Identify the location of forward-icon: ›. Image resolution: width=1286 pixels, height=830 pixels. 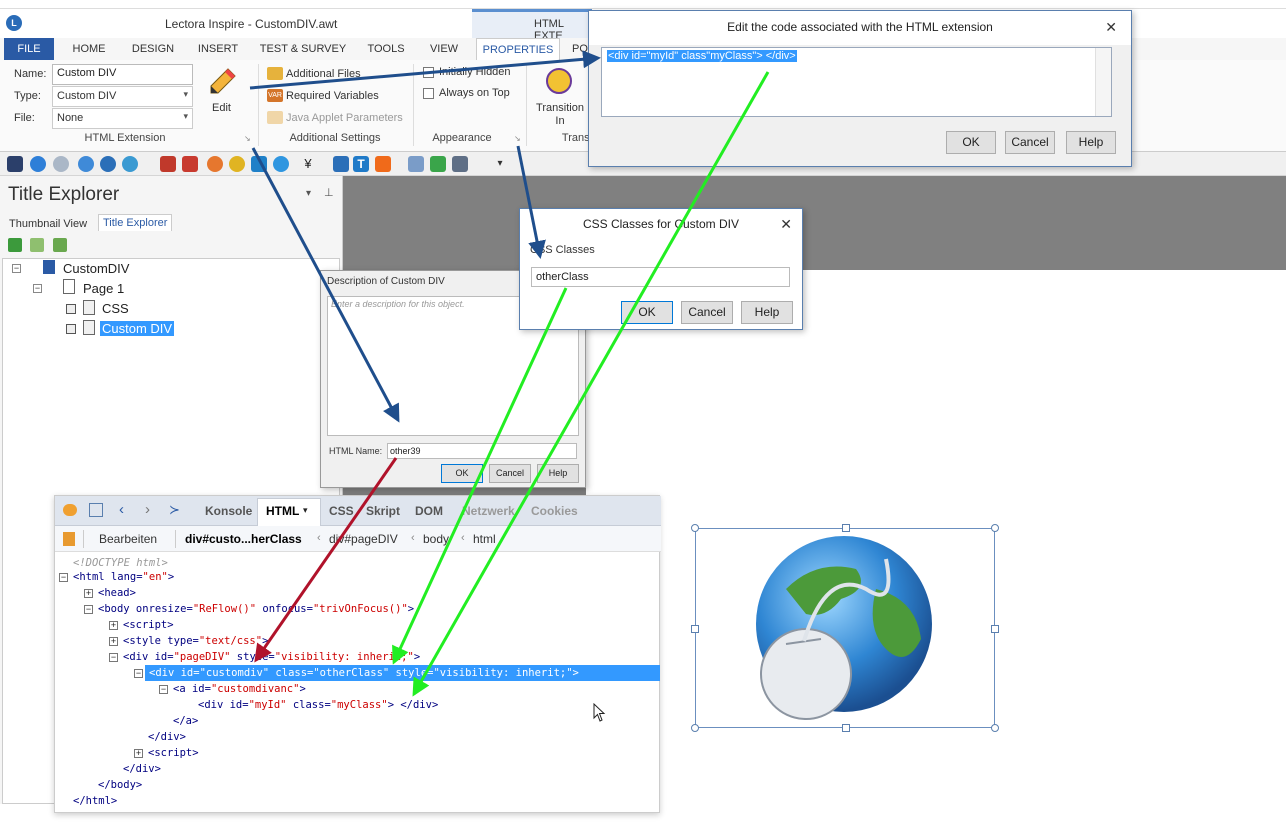
(147, 509).